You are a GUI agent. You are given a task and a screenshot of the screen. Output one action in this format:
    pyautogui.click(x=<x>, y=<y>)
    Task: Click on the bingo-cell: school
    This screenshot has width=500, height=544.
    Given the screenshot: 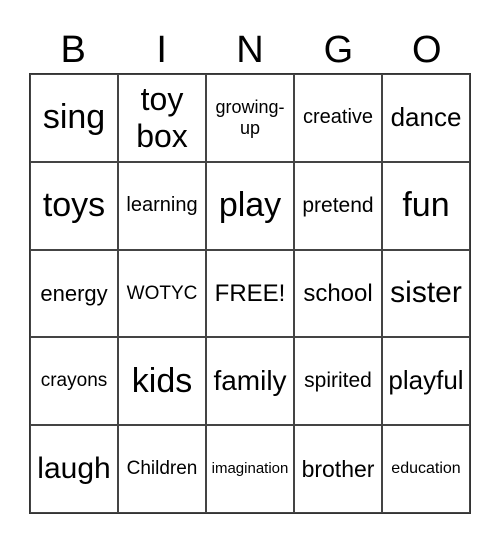 What is the action you would take?
    pyautogui.click(x=338, y=293)
    